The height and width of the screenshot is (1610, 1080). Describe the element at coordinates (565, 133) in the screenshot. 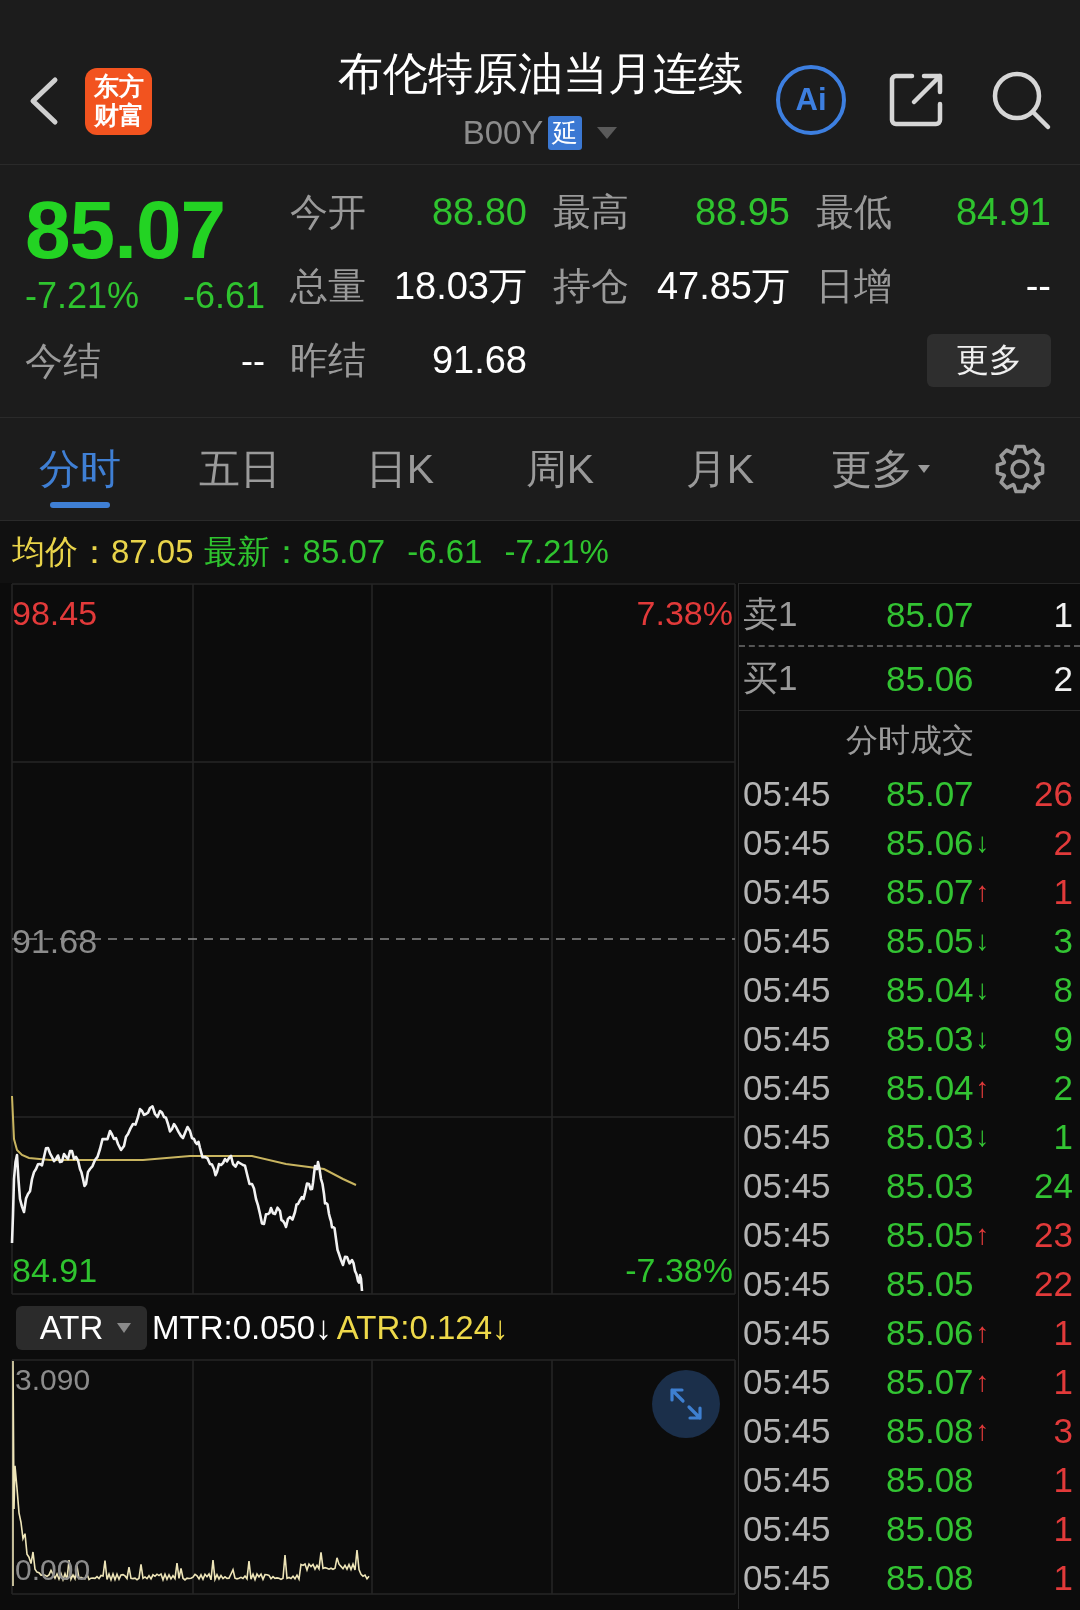

I see `delay-badge: 延` at that location.